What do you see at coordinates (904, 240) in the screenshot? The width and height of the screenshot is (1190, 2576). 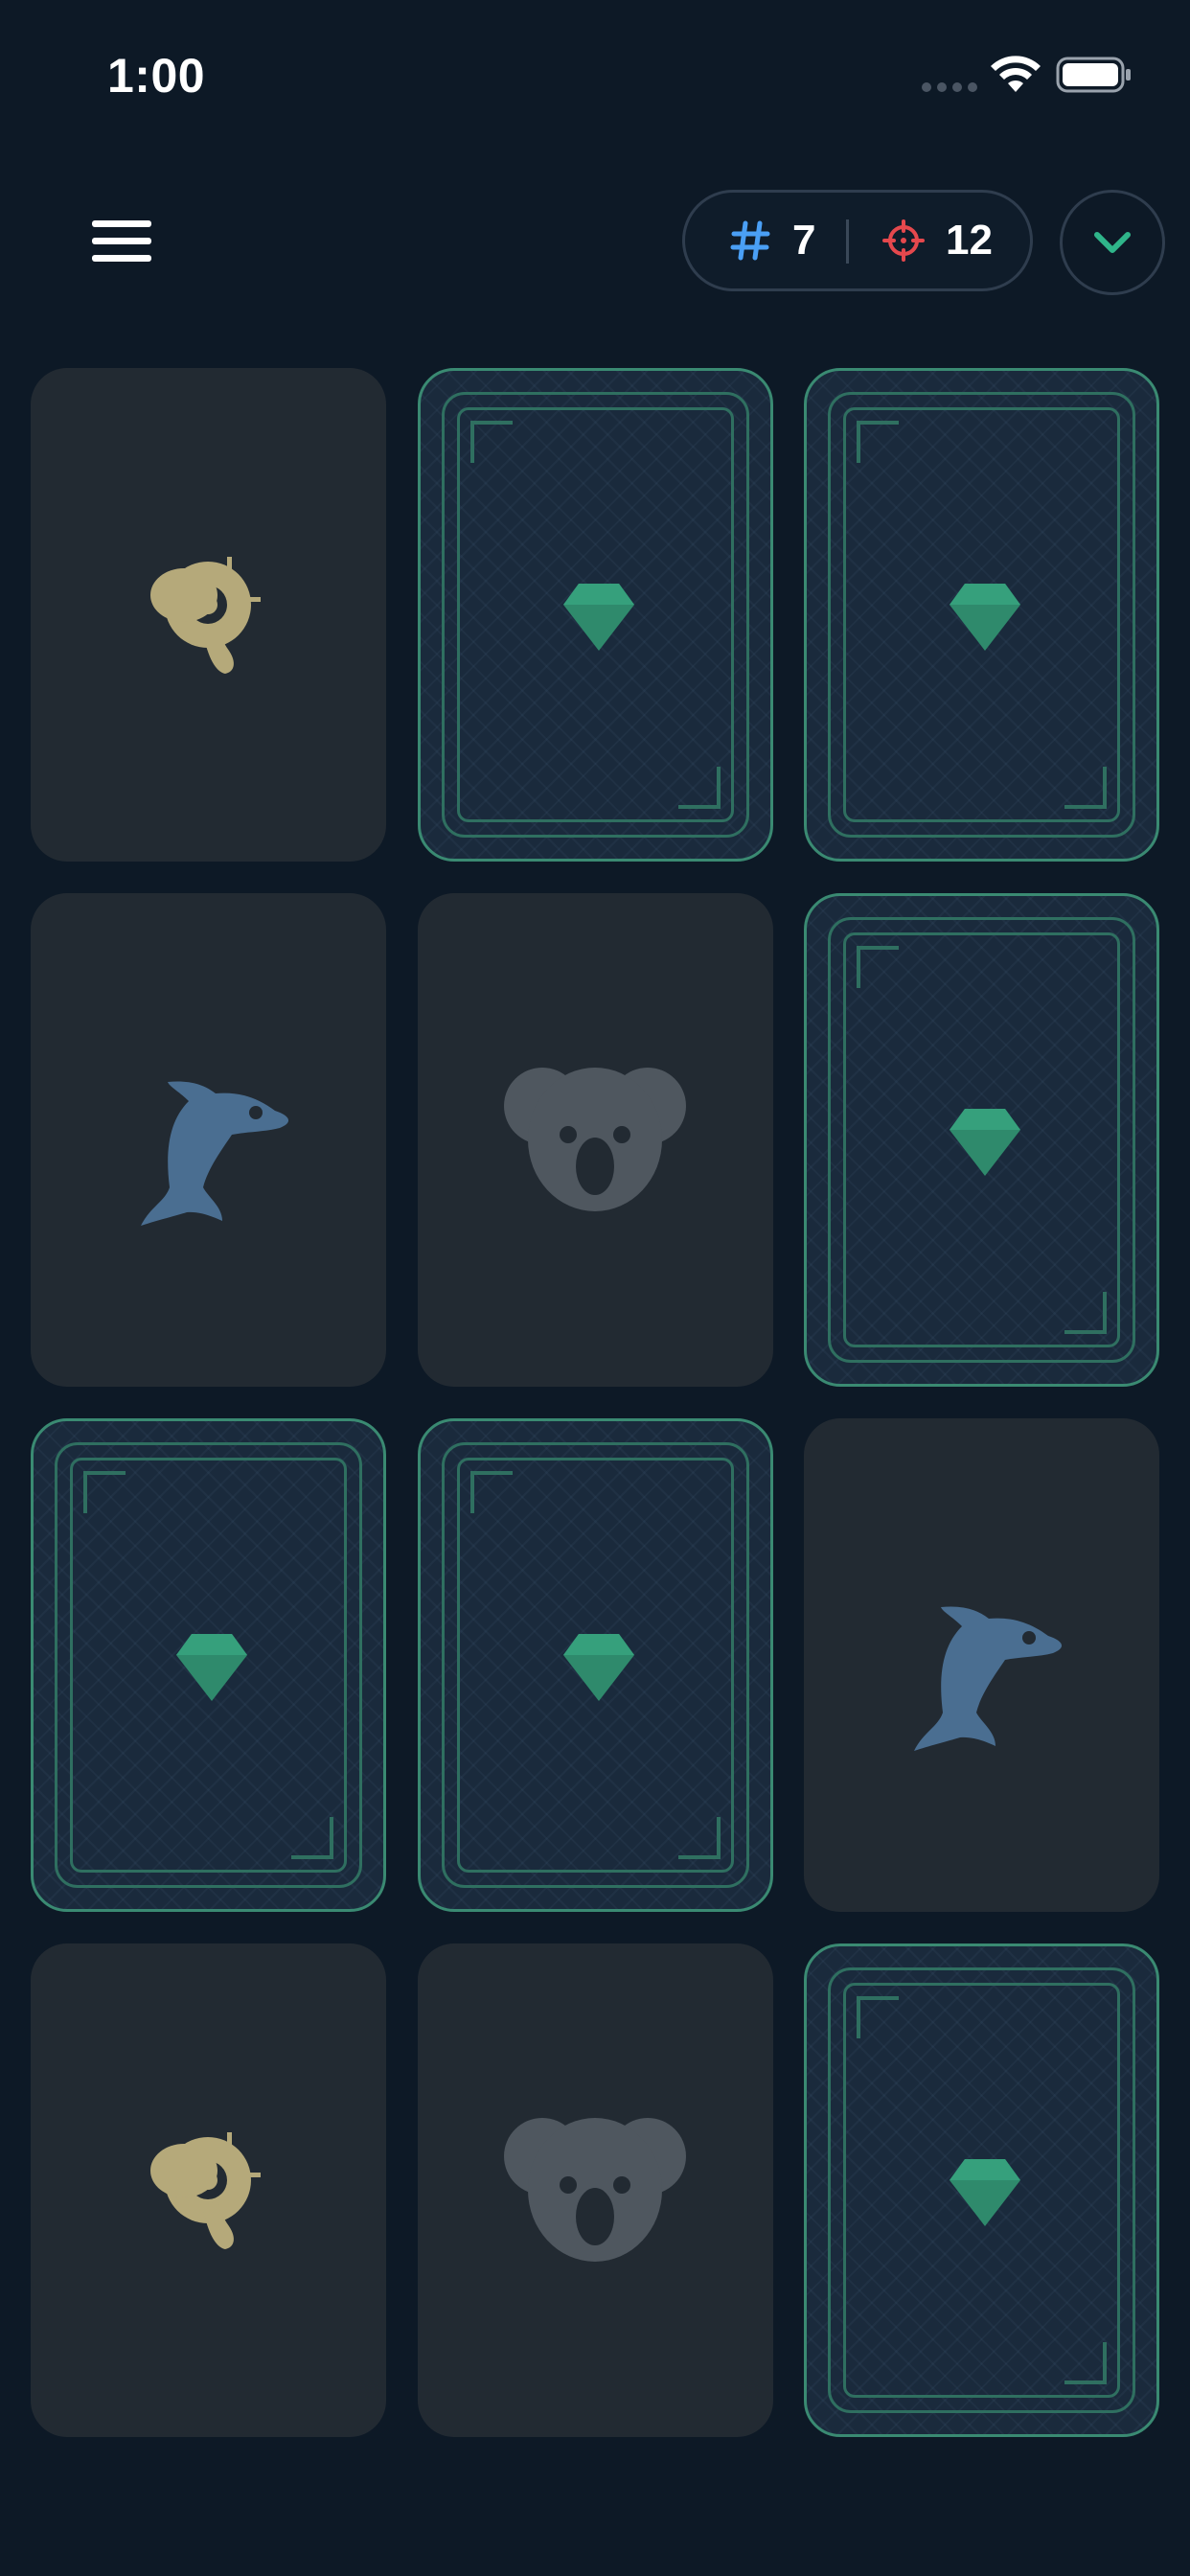 I see `crosshair-icon` at bounding box center [904, 240].